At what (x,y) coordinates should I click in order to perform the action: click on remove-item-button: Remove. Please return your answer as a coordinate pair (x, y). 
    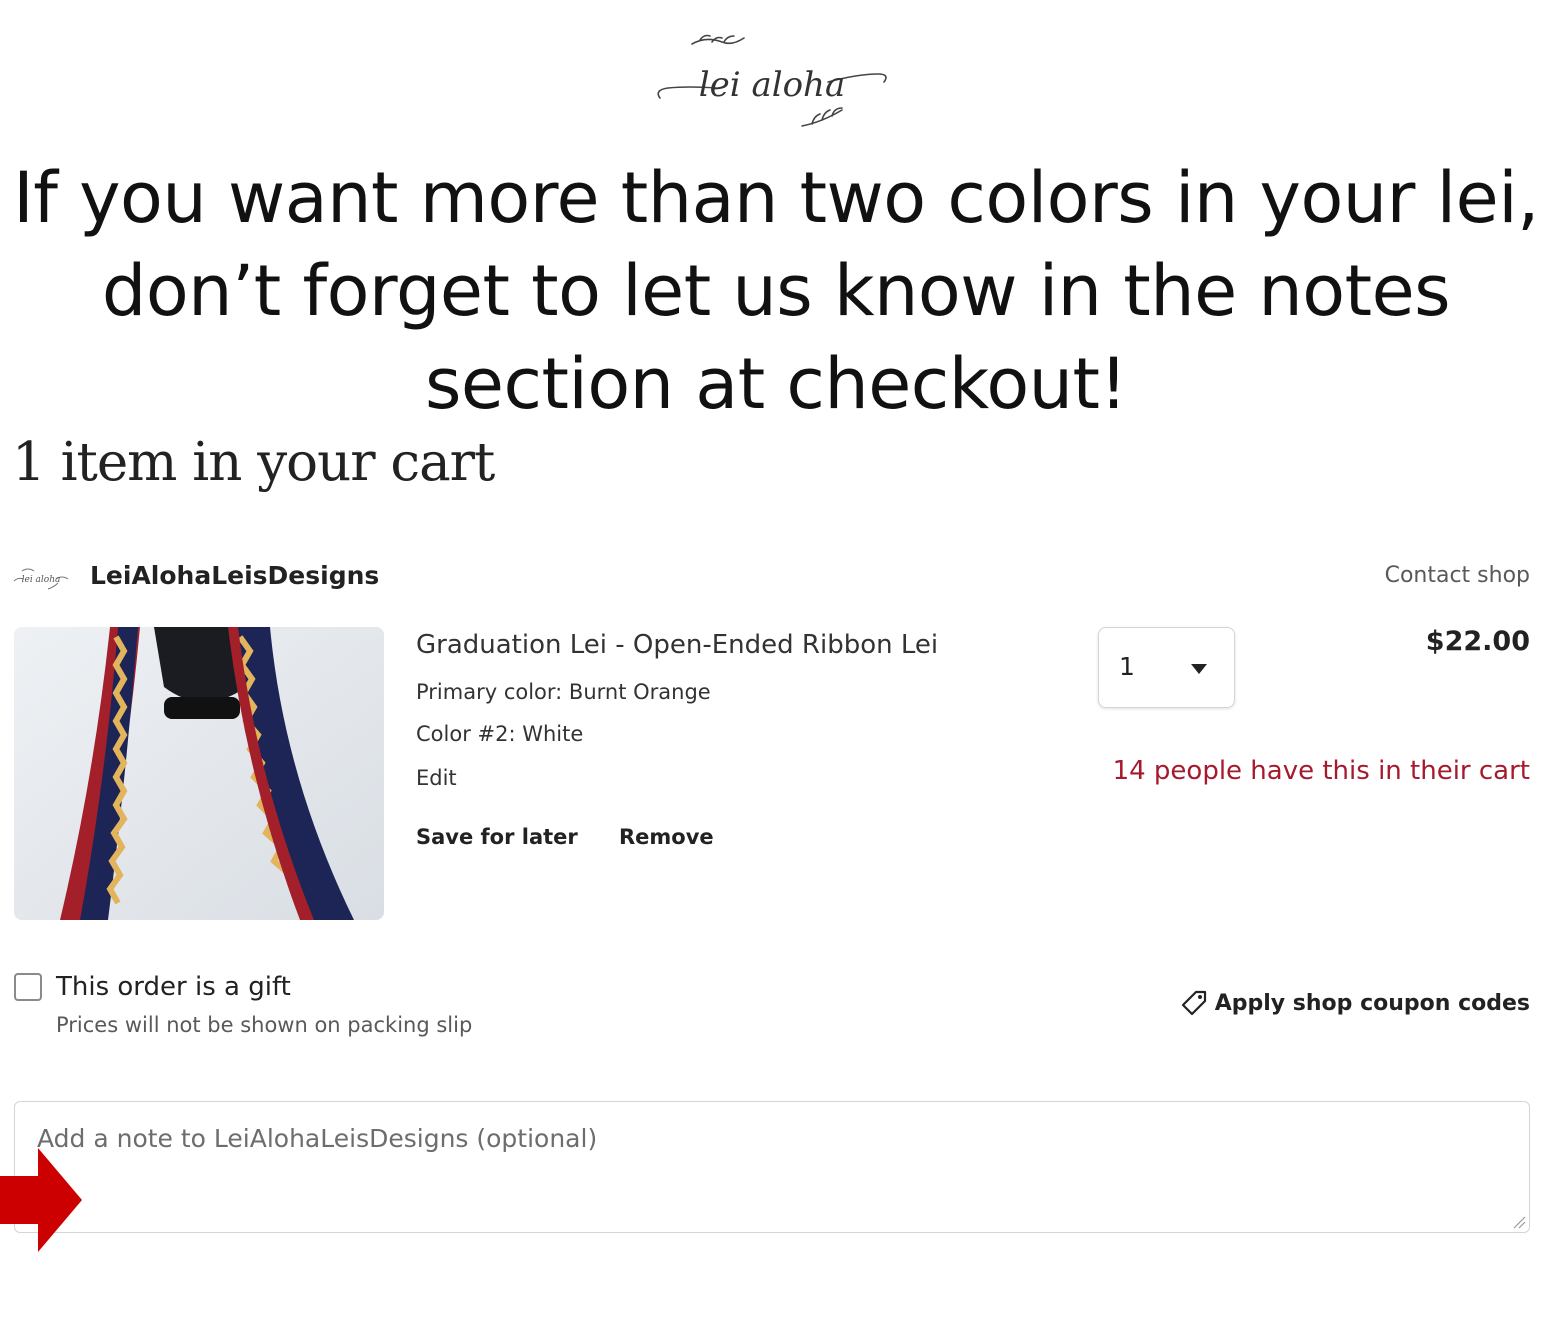
    Looking at the image, I should click on (666, 837).